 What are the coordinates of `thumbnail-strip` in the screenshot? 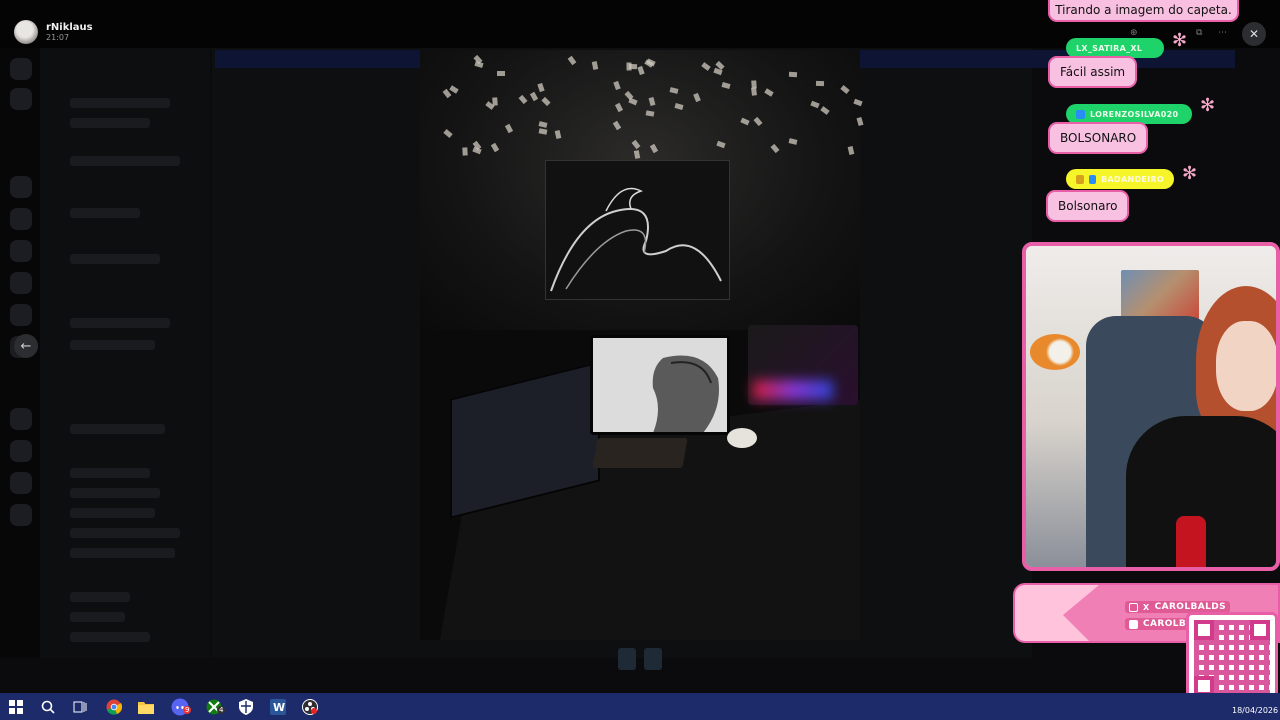 It's located at (640, 659).